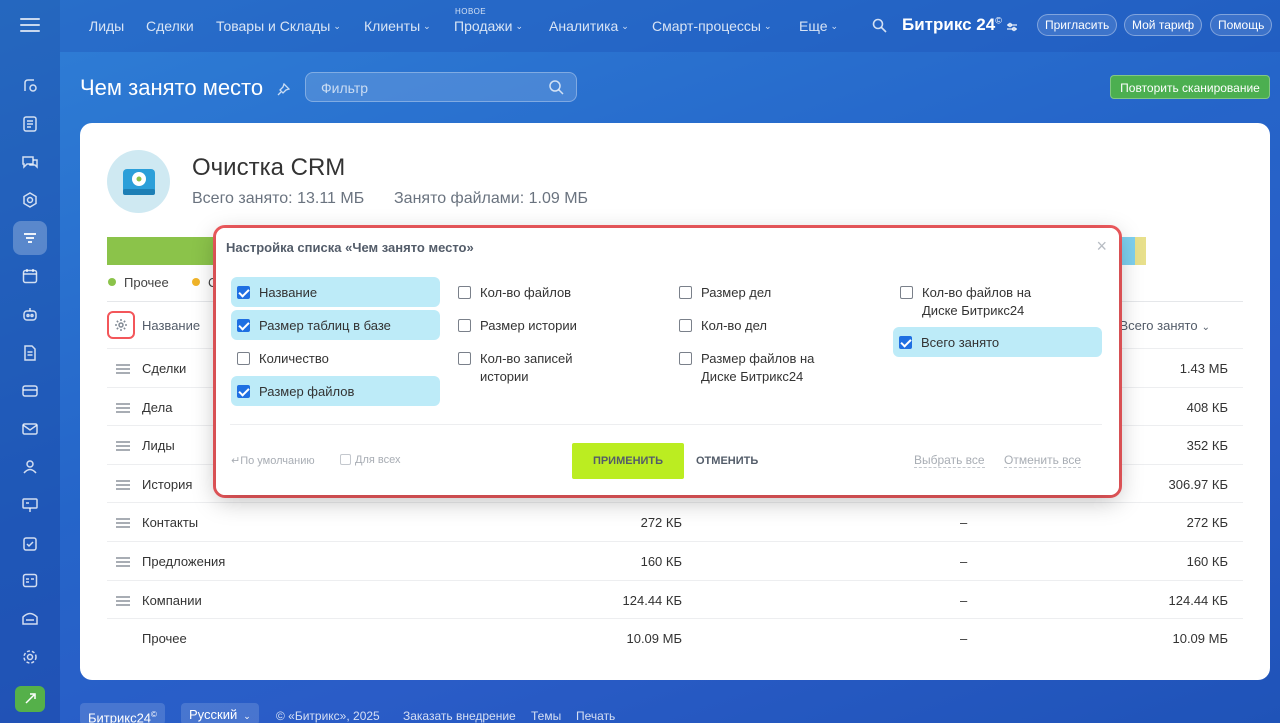  I want to click on footer-brand: Битрикс24©, so click(122, 713).